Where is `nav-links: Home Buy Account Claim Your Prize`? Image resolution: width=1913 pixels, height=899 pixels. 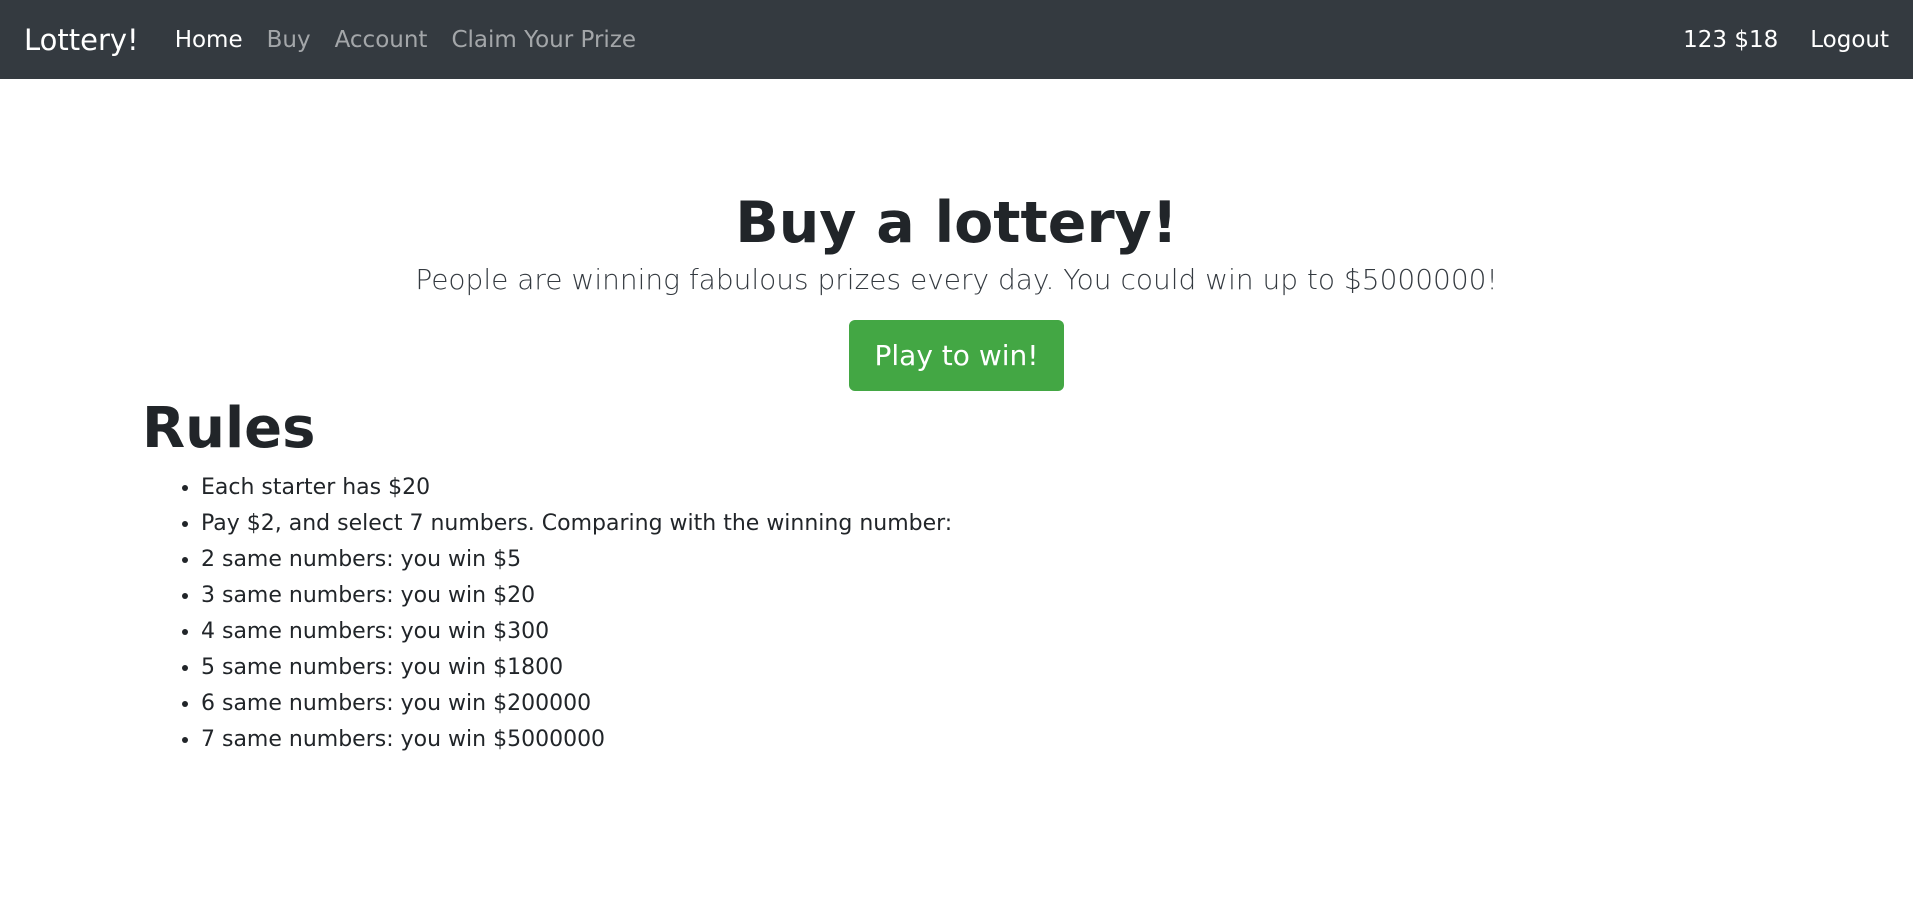
nav-links: Home Buy Account Claim Your Prize is located at coordinates (417, 40).